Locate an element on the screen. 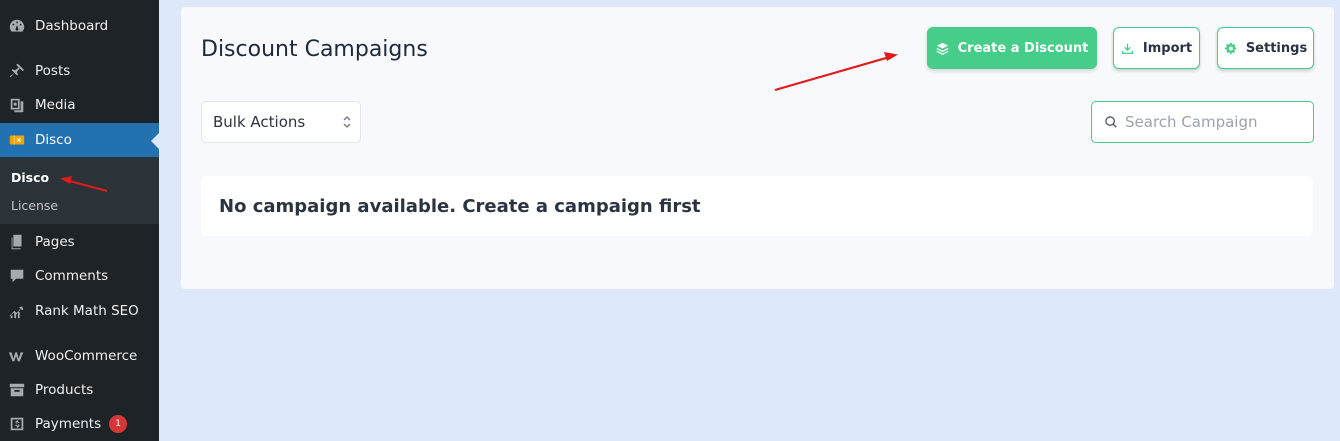  sidebar-item-label: Media is located at coordinates (55, 105).